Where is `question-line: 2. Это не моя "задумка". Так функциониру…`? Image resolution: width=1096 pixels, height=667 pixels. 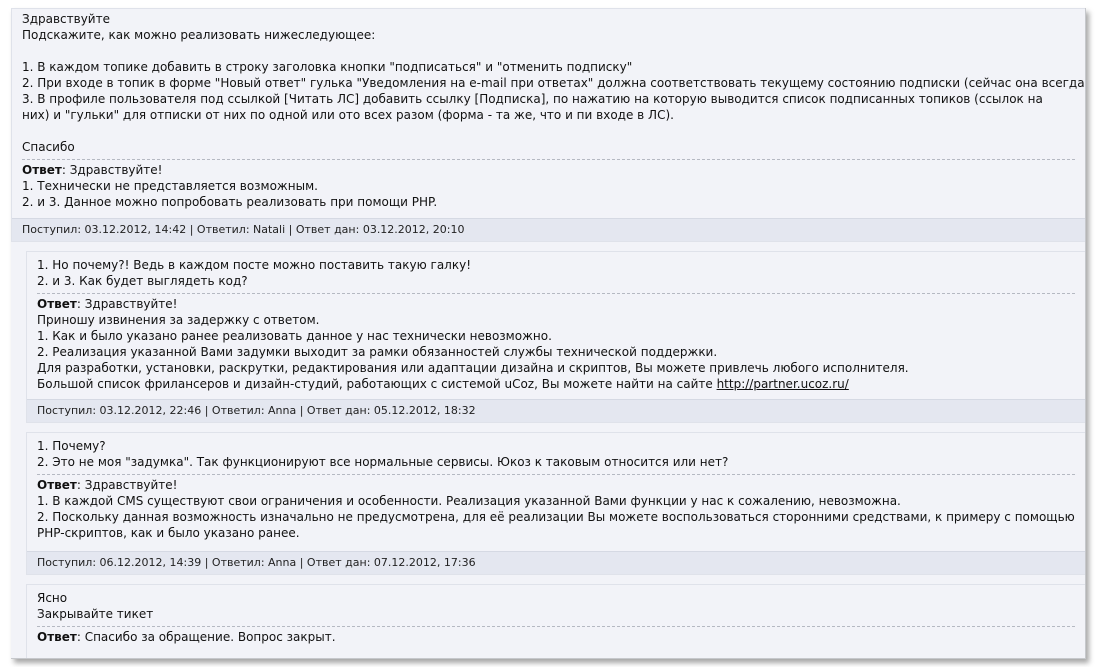 question-line: 2. Это не моя "задумка". Так функциониру… is located at coordinates (383, 462).